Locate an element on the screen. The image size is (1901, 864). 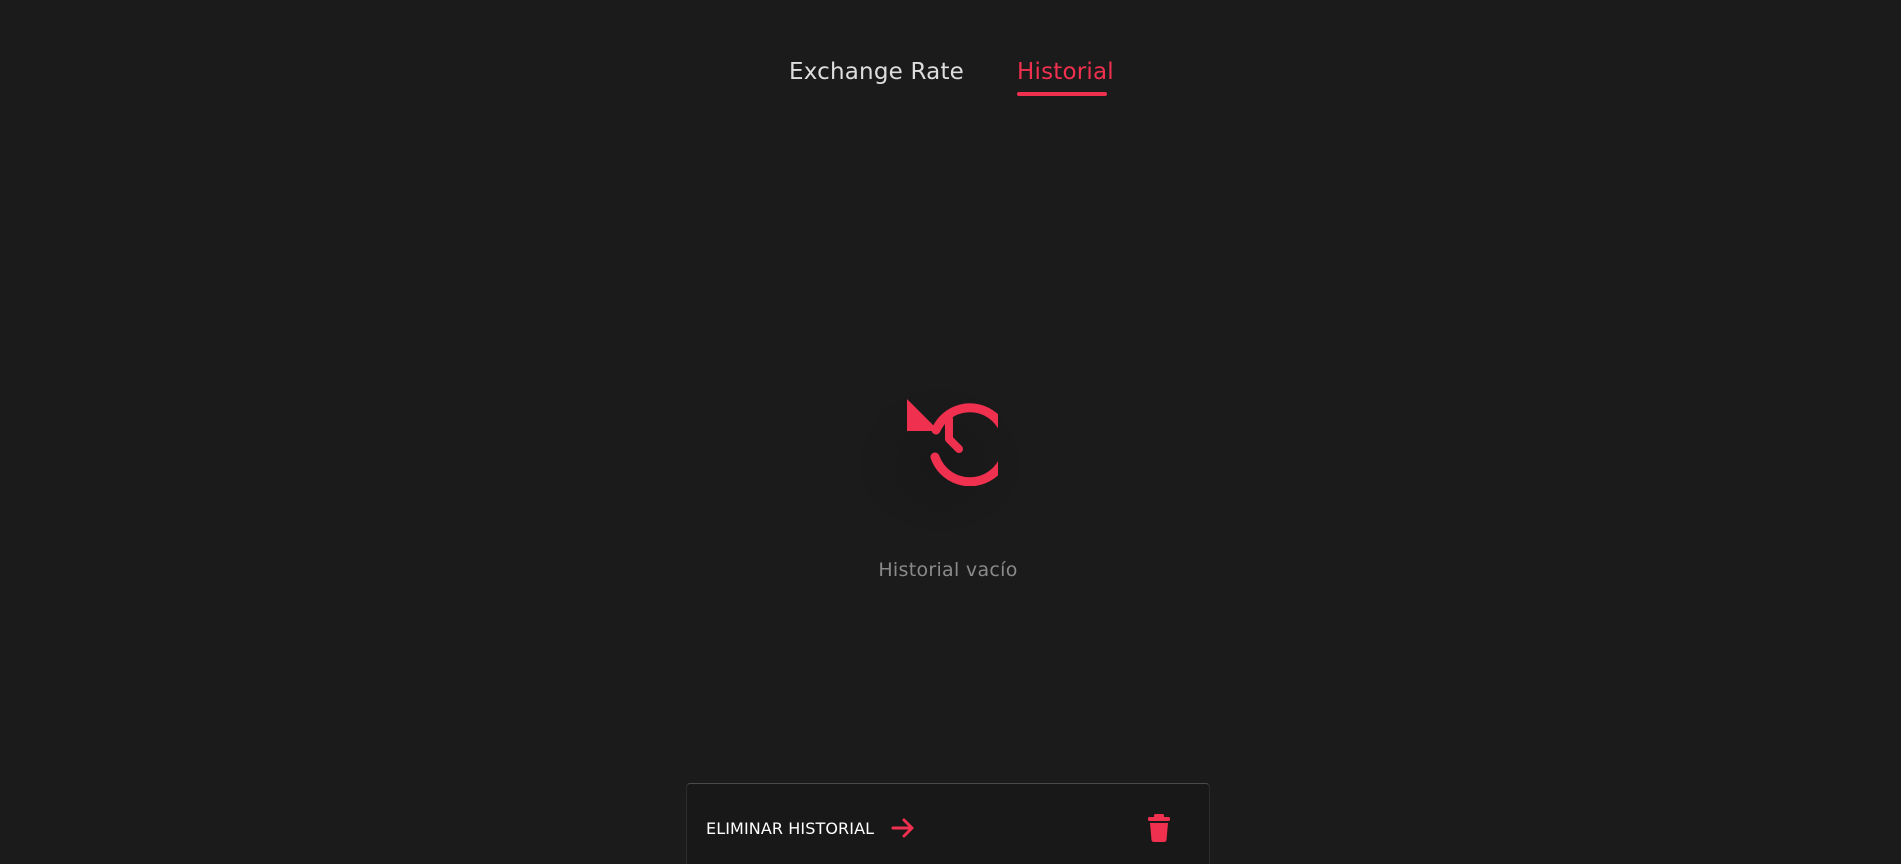
trash-icon is located at coordinates (1159, 828).